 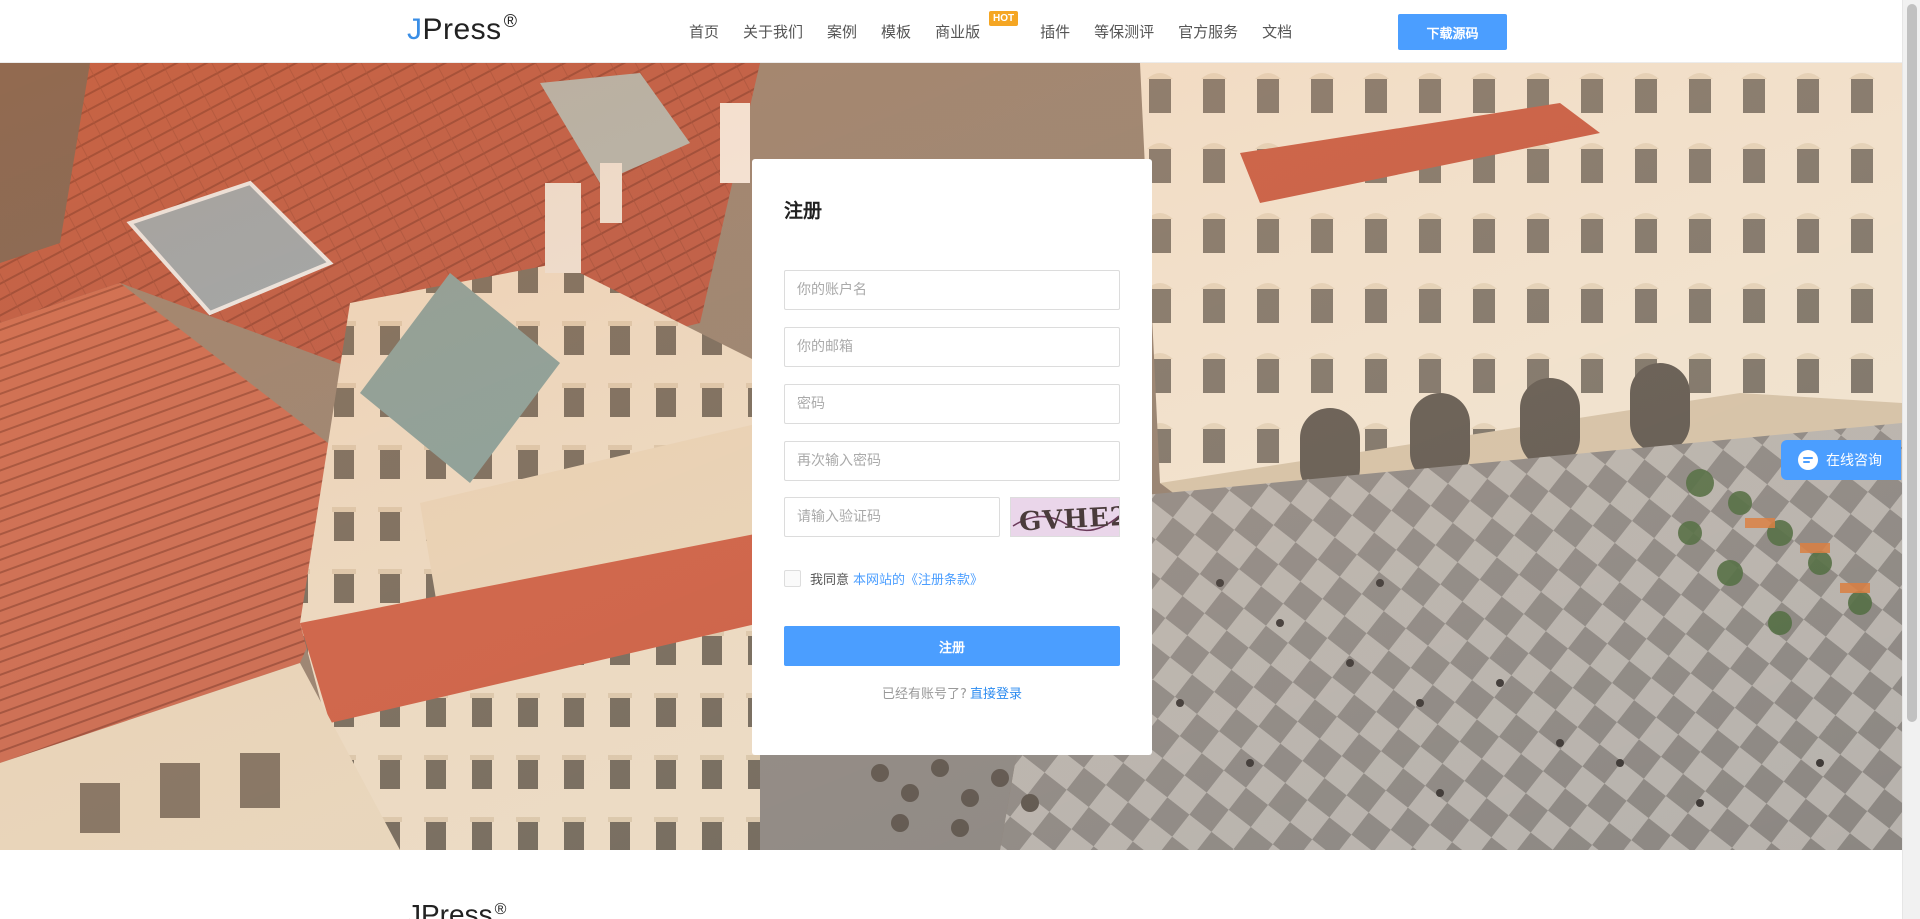 I want to click on main-nav: 首页 关于我们 案例 模板 商业版 HOT 插件 等保测评 官方服务 文档, so click(x=1002, y=31).